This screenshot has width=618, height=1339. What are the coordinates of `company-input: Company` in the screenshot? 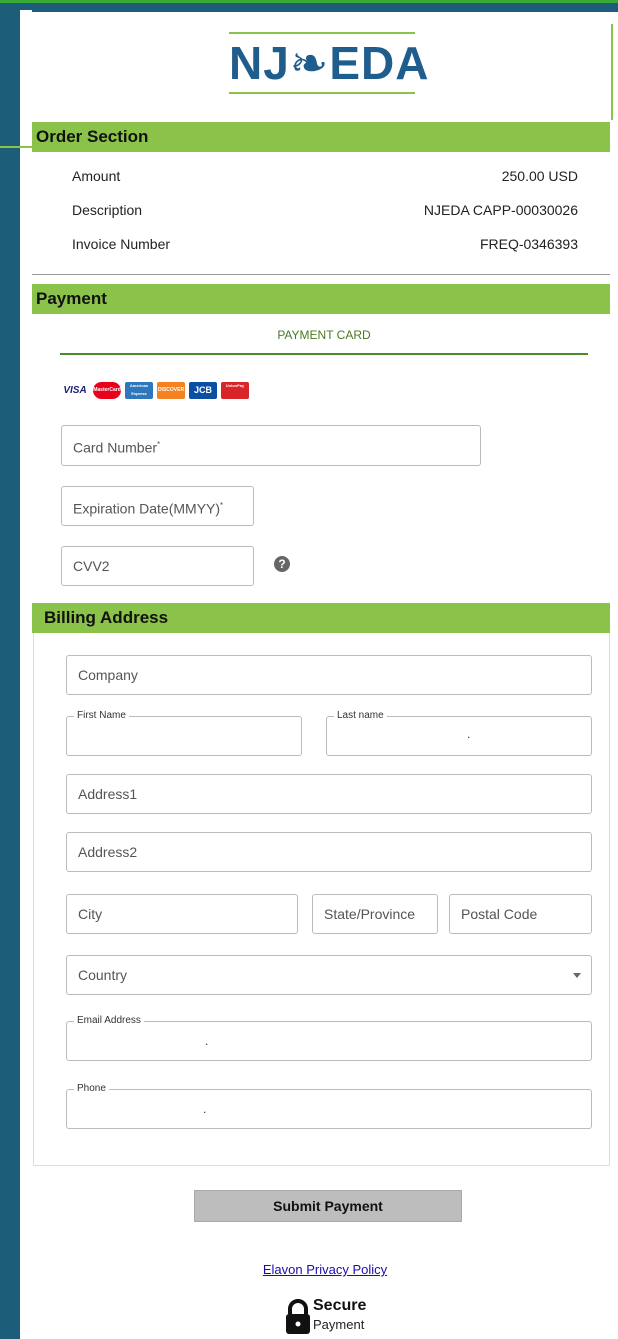 It's located at (329, 675).